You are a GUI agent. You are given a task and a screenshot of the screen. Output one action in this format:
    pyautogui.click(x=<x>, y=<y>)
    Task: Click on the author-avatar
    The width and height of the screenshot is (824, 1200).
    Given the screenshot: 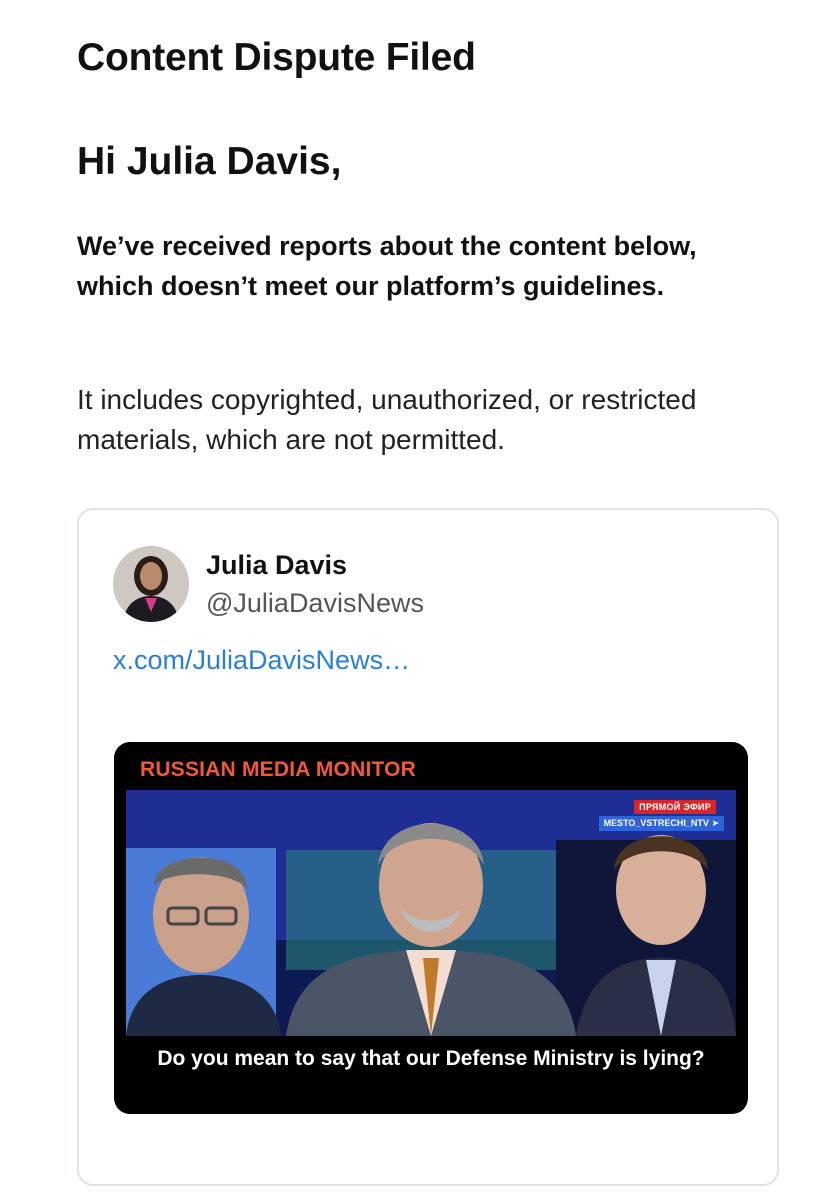 What is the action you would take?
    pyautogui.click(x=151, y=584)
    